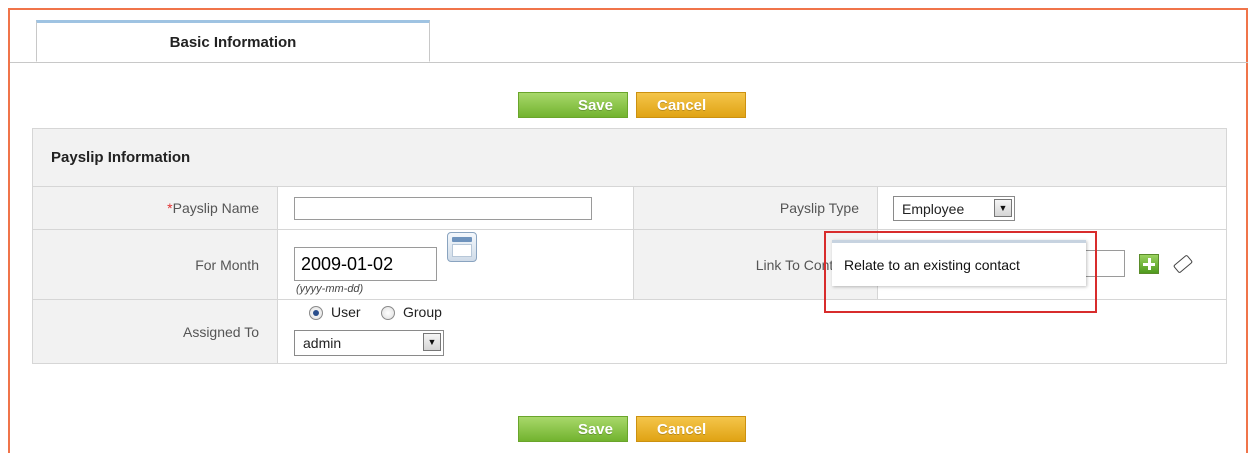 This screenshot has width=1250, height=453. Describe the element at coordinates (462, 247) in the screenshot. I see `calendar-icon` at that location.